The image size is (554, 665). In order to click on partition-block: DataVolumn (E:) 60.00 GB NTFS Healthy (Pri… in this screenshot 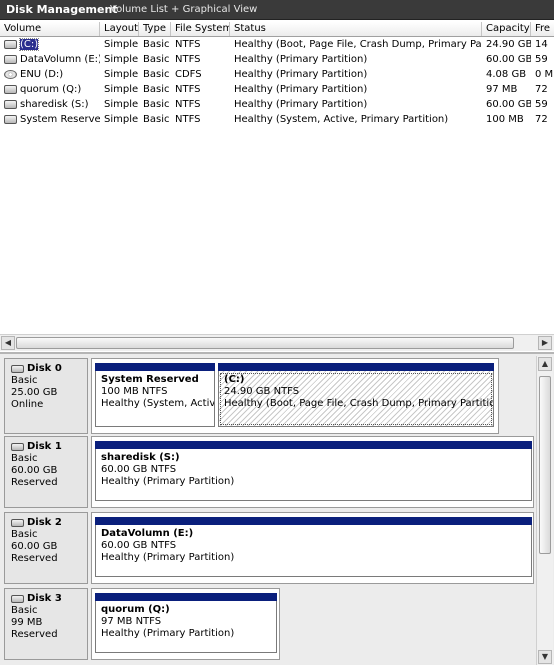, I will do `click(313, 547)`.